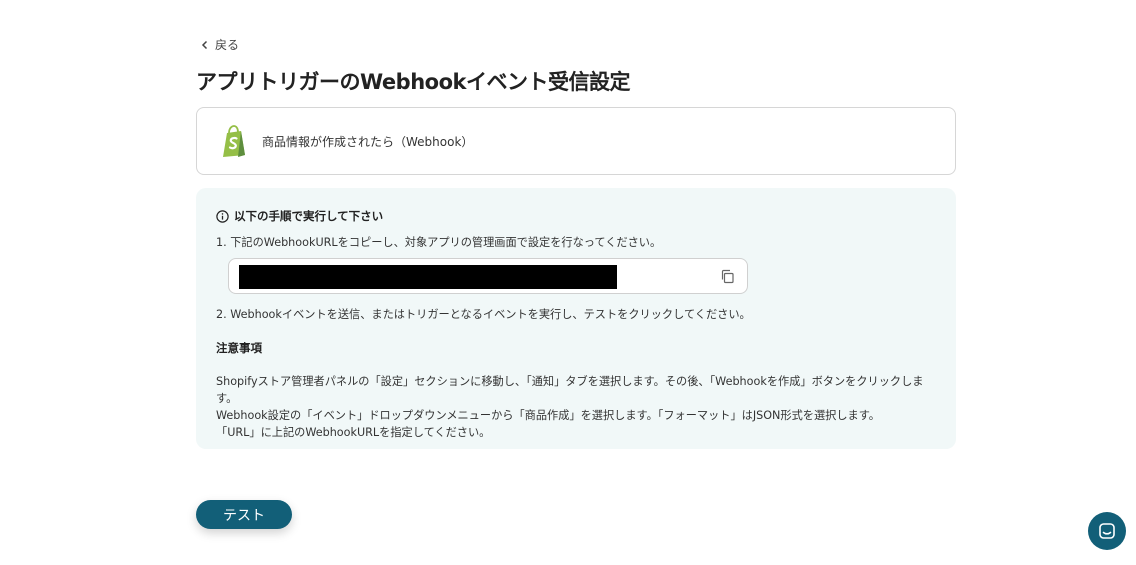 The image size is (1136, 565). Describe the element at coordinates (576, 141) in the screenshot. I see `trigger-card: 商品情報が作成されたら（Webhook）` at that location.